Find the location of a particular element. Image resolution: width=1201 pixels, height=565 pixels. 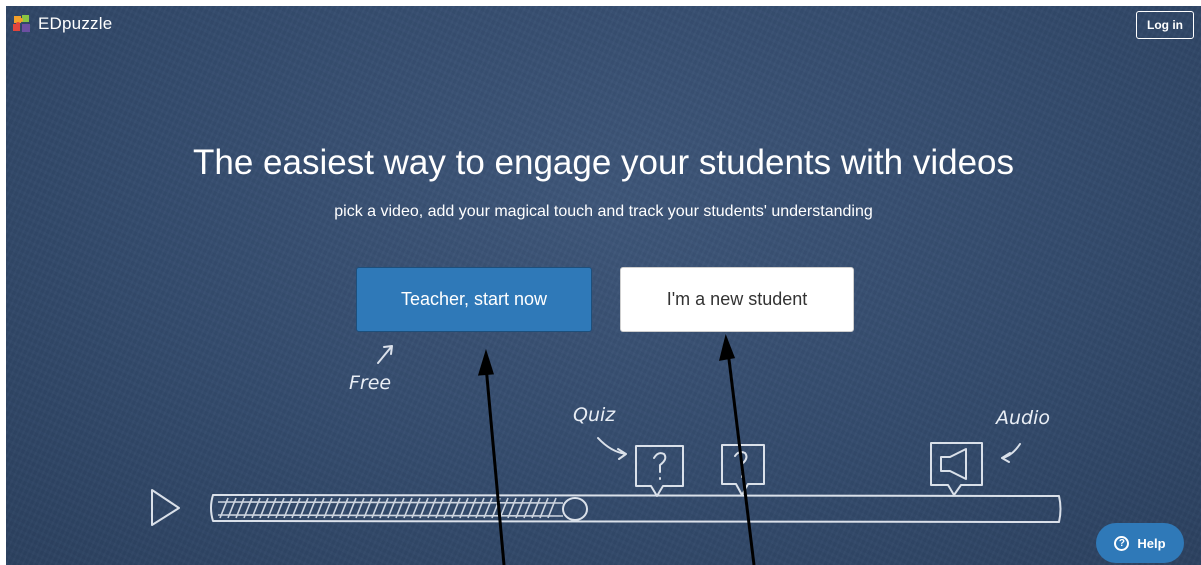

audio-bubble-icon is located at coordinates (956, 469).